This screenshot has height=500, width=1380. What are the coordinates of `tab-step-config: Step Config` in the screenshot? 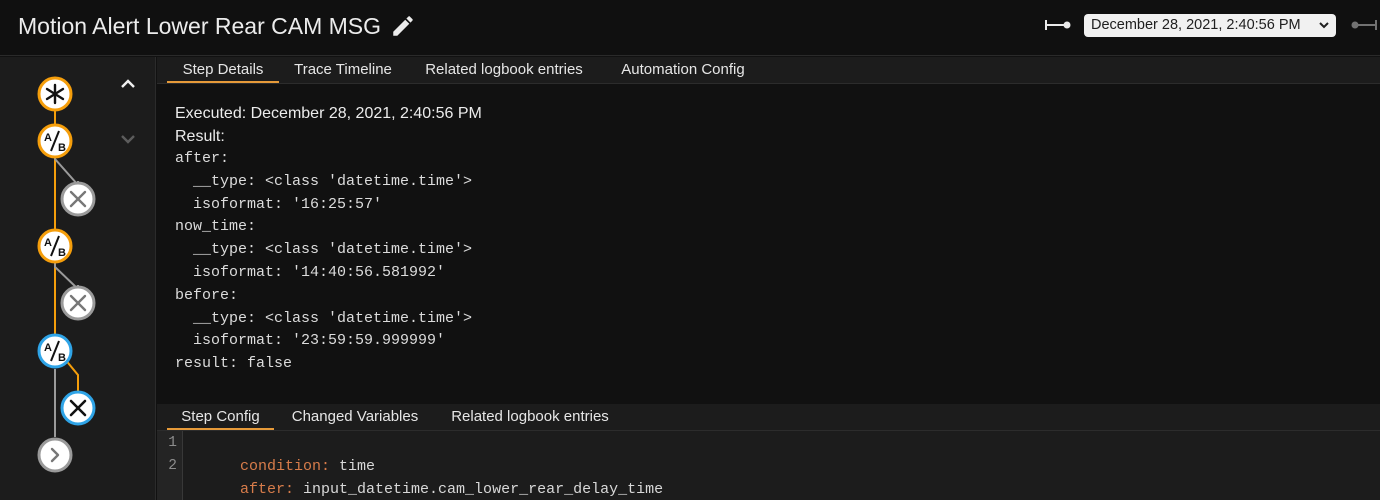 It's located at (220, 417).